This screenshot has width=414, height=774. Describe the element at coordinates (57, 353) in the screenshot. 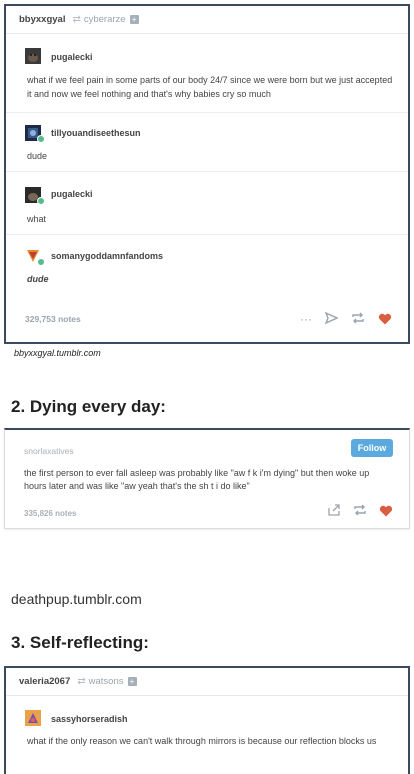

I see `source-caption: bbyxxgyal.tumblr.com` at that location.